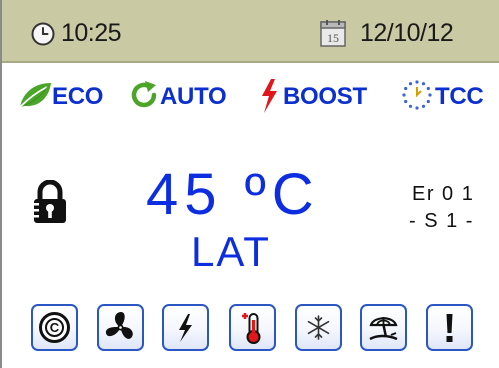  I want to click on lock-icon, so click(50, 202).